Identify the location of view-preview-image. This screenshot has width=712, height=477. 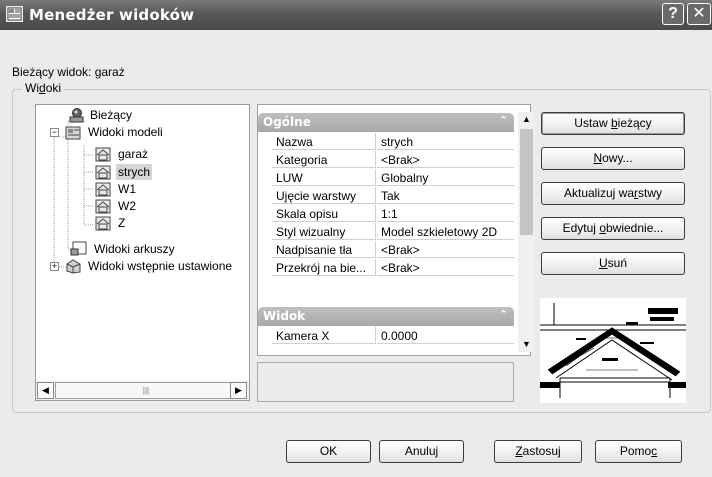
(613, 350).